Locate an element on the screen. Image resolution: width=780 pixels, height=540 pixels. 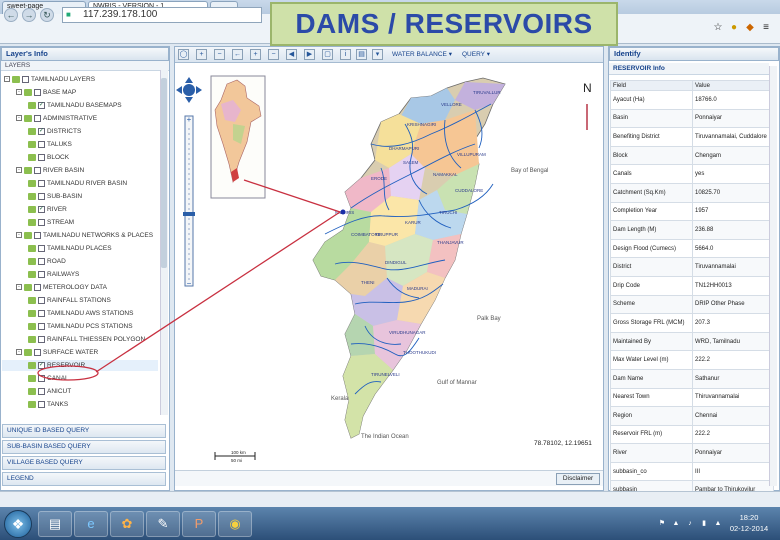
tree-item: ✓ TAMILNADU BASEMAPS is located at coordinates (80, 105).